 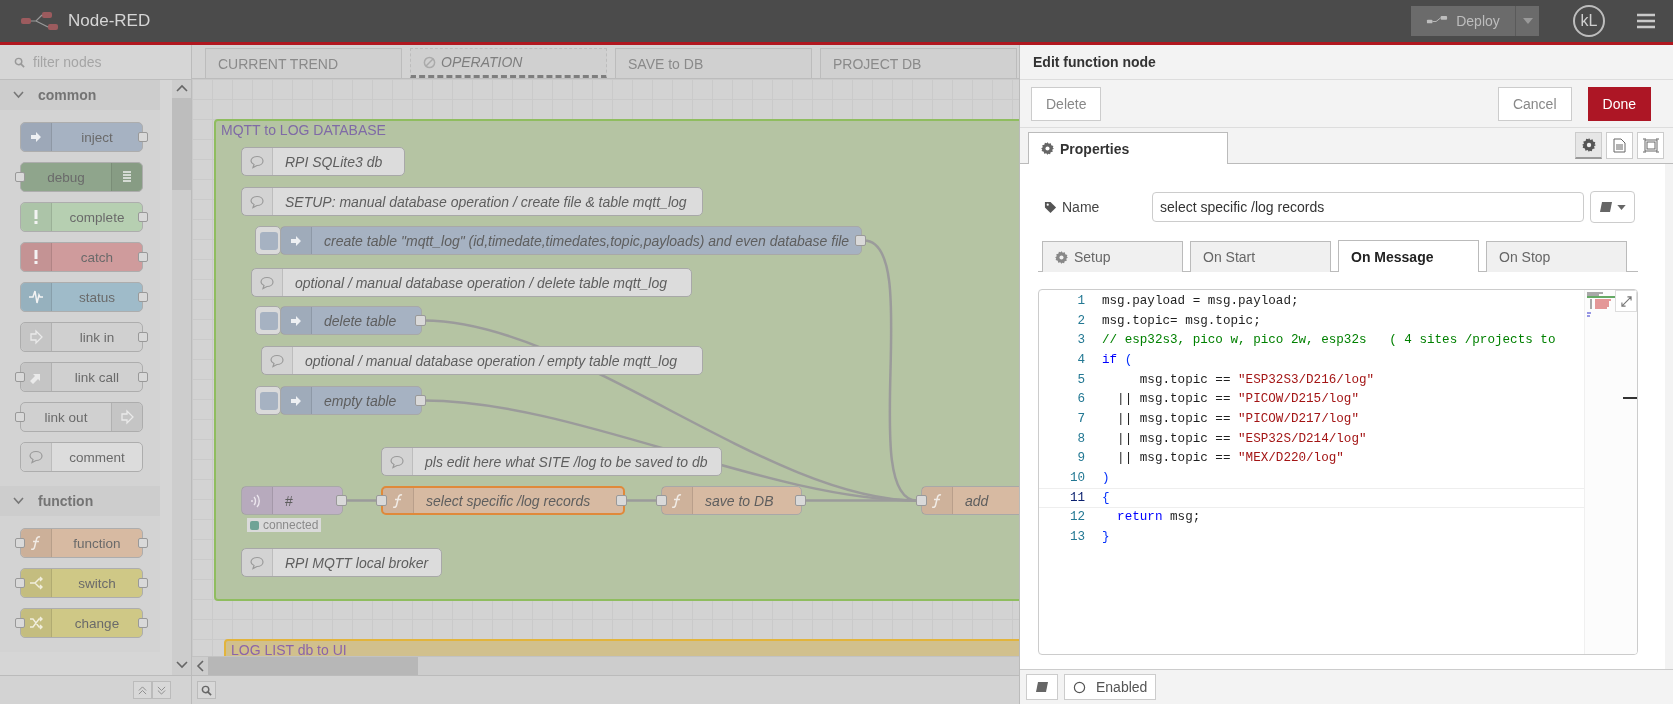 What do you see at coordinates (1112, 256) in the screenshot?
I see `code-tab: Setup` at bounding box center [1112, 256].